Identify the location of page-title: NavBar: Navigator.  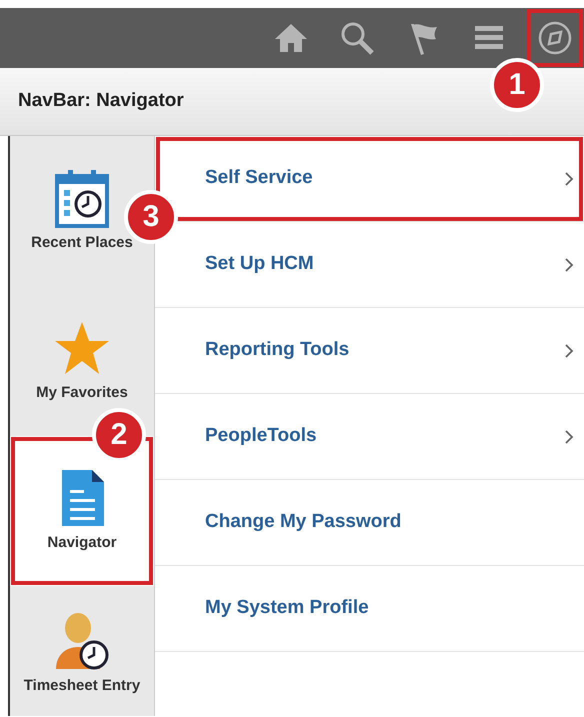
(101, 101).